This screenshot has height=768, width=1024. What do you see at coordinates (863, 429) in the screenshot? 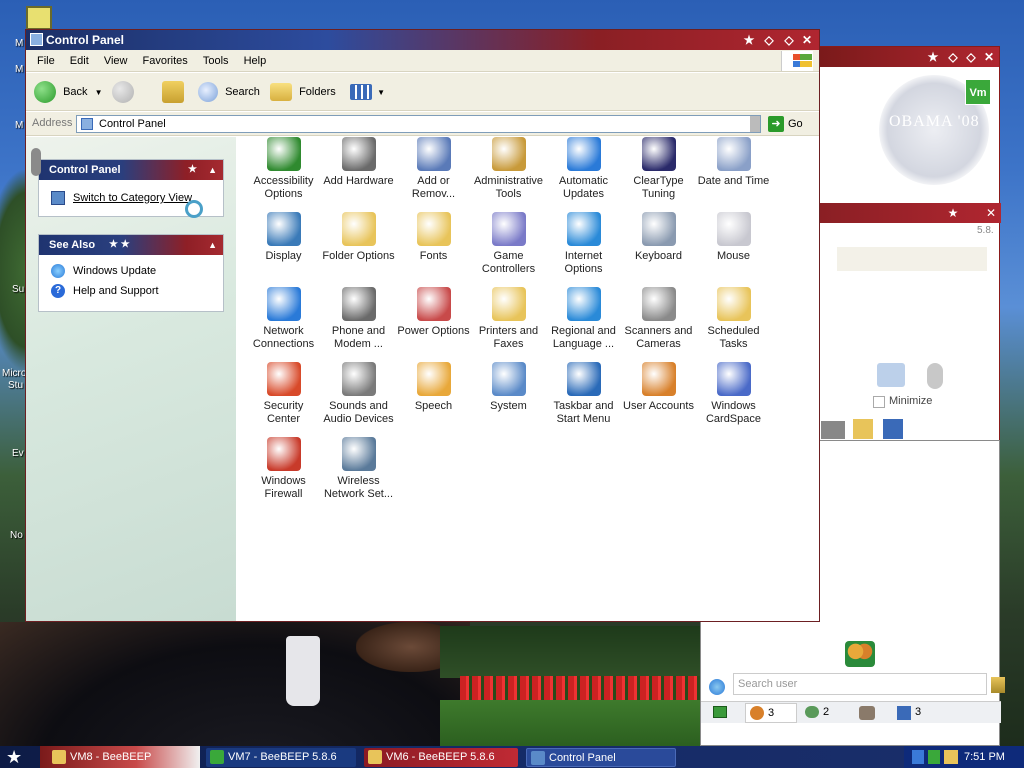
I see `notes-icon` at bounding box center [863, 429].